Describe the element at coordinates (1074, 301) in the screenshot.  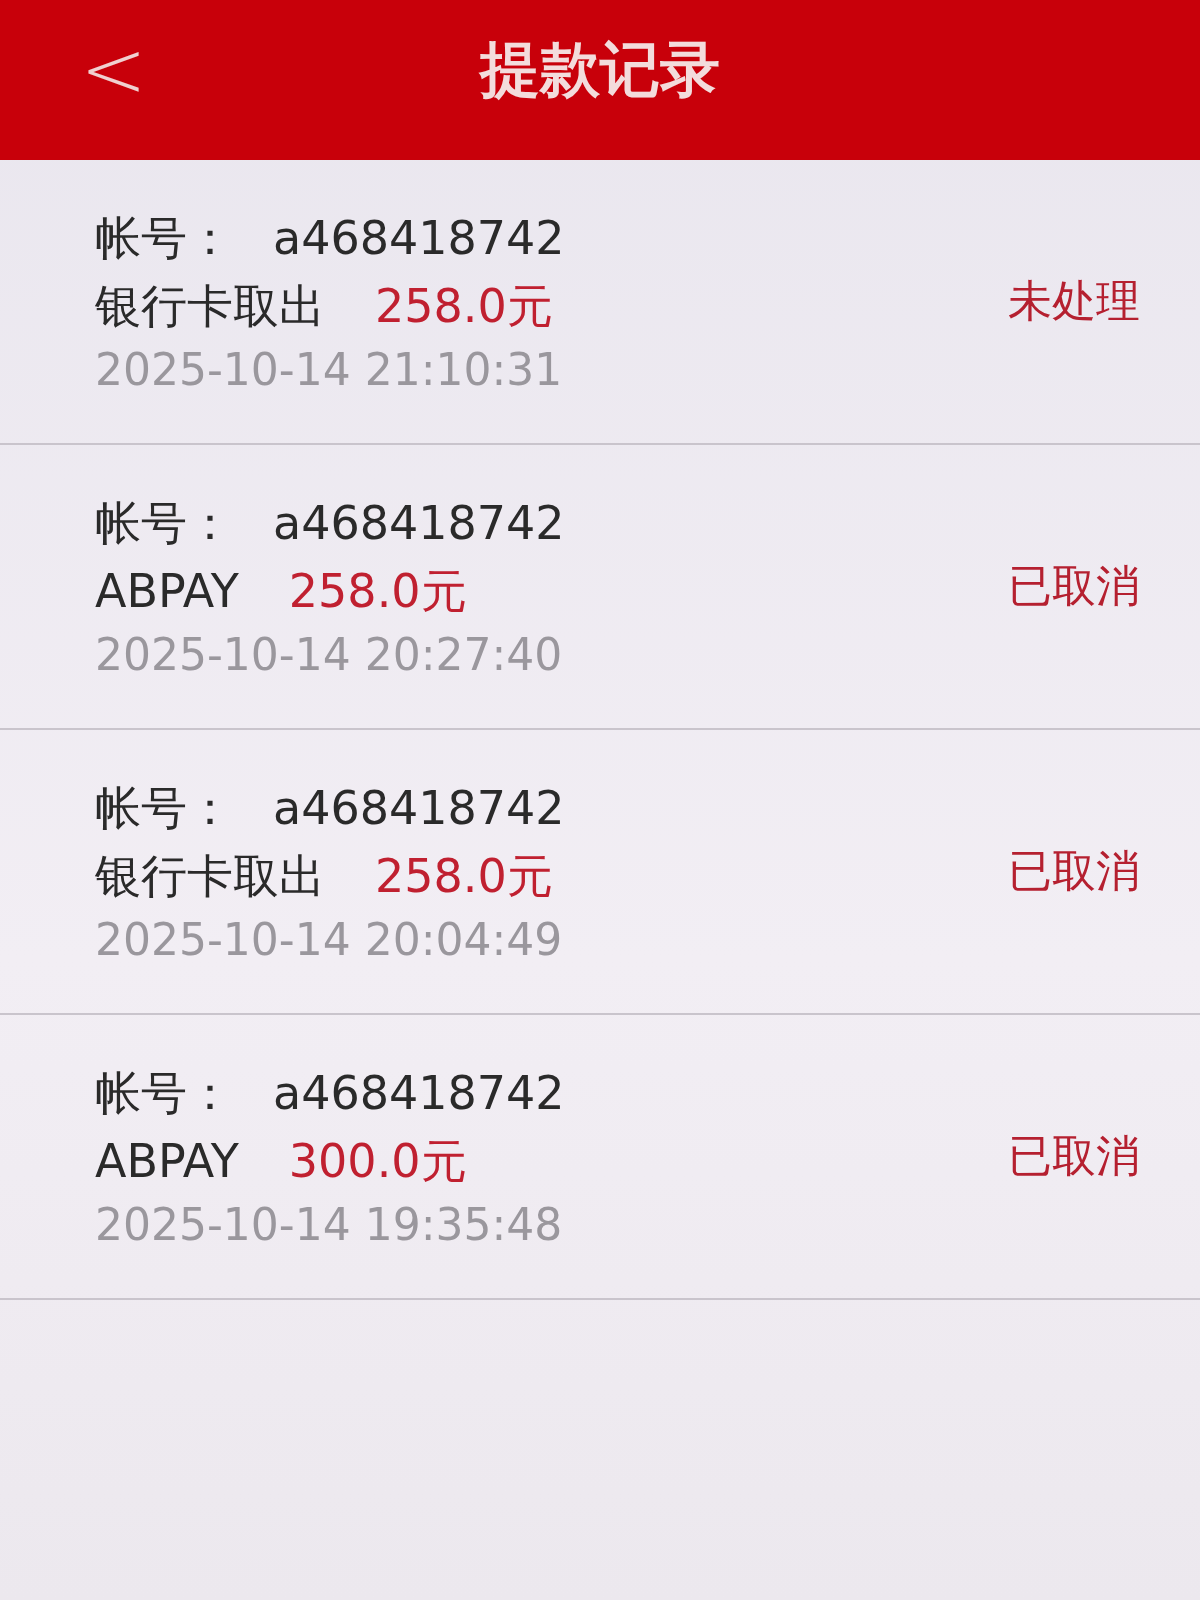
I see `record-status: 未处理` at that location.